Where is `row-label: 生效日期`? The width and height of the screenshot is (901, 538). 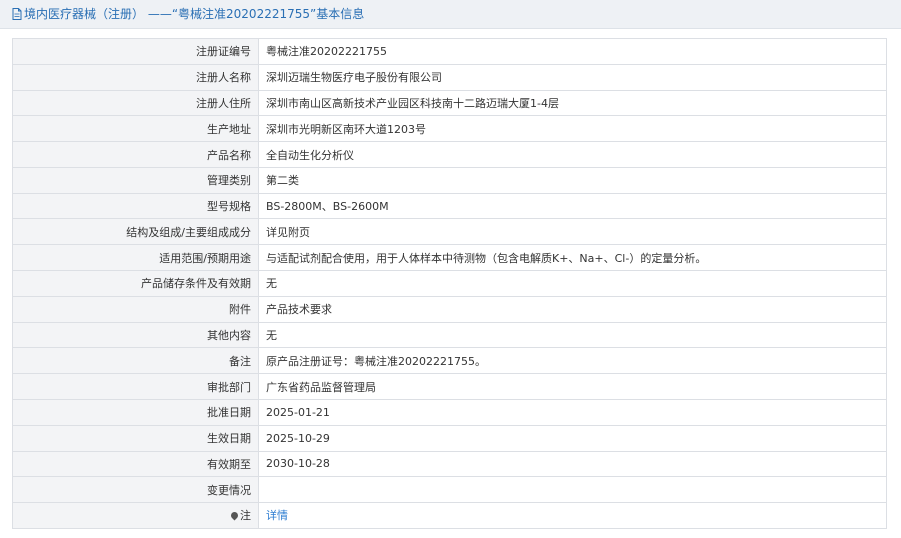
row-label: 生效日期 is located at coordinates (135, 438).